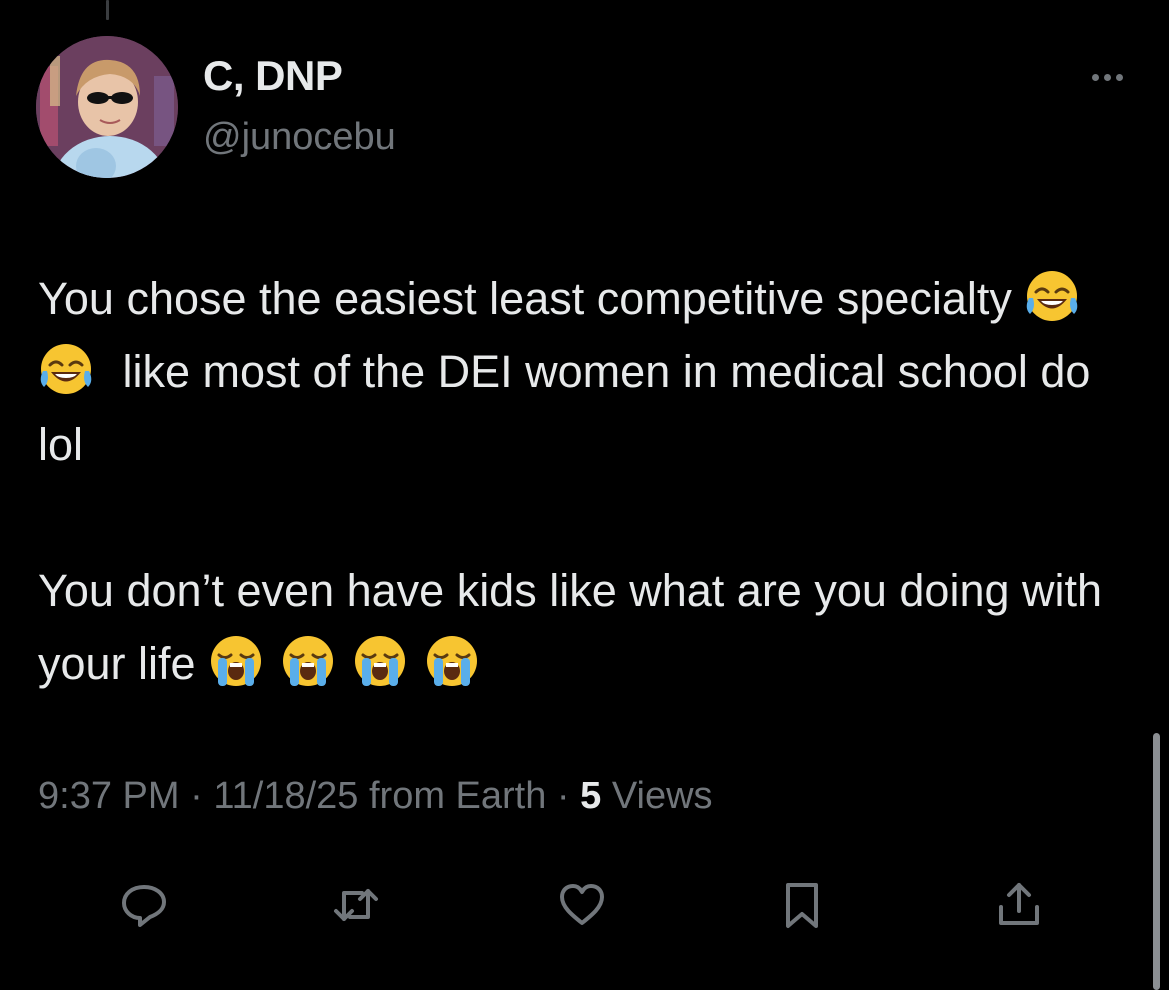 The width and height of the screenshot is (1169, 990). I want to click on bookmark-icon, so click(802, 905).